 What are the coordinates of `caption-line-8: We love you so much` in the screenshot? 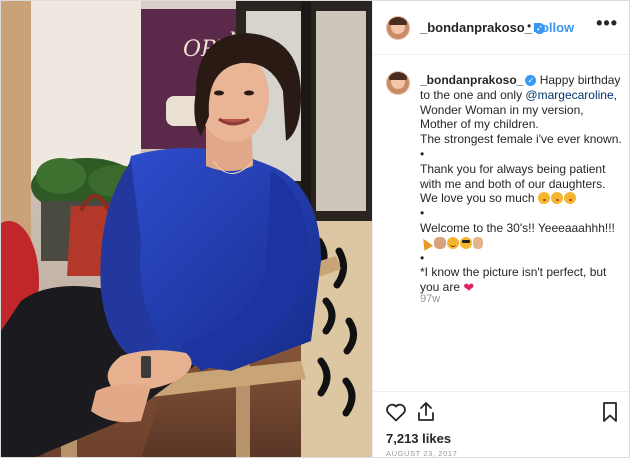 It's located at (477, 198).